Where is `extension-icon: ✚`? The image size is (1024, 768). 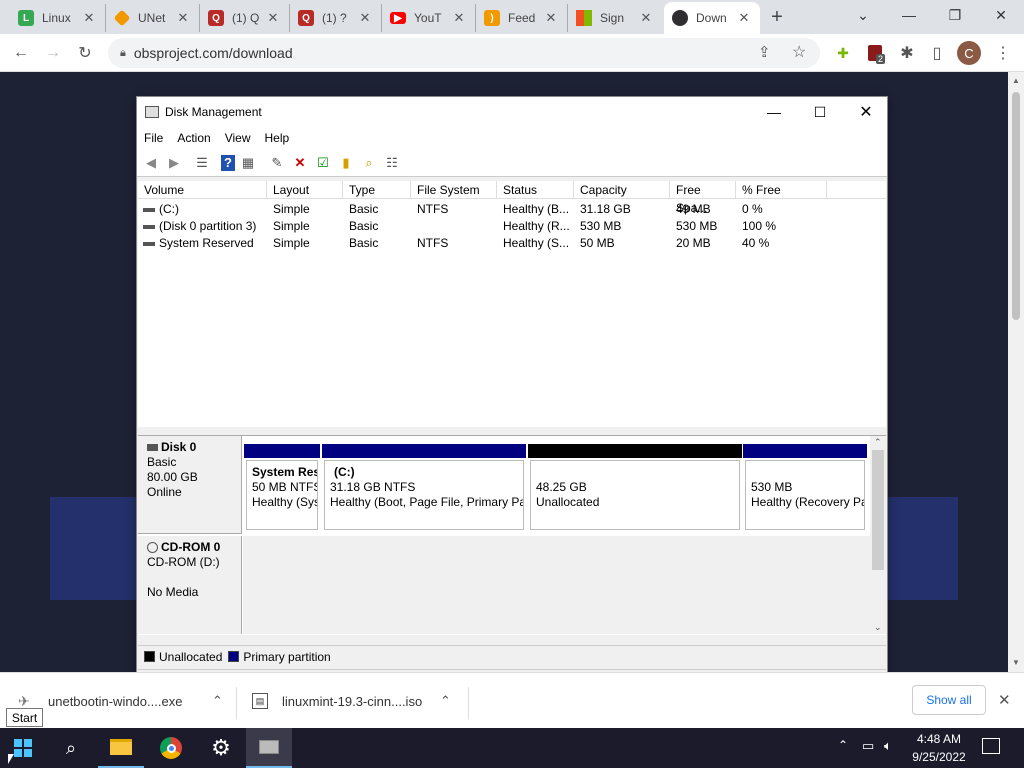
extension-icon: ✚ is located at coordinates (843, 53).